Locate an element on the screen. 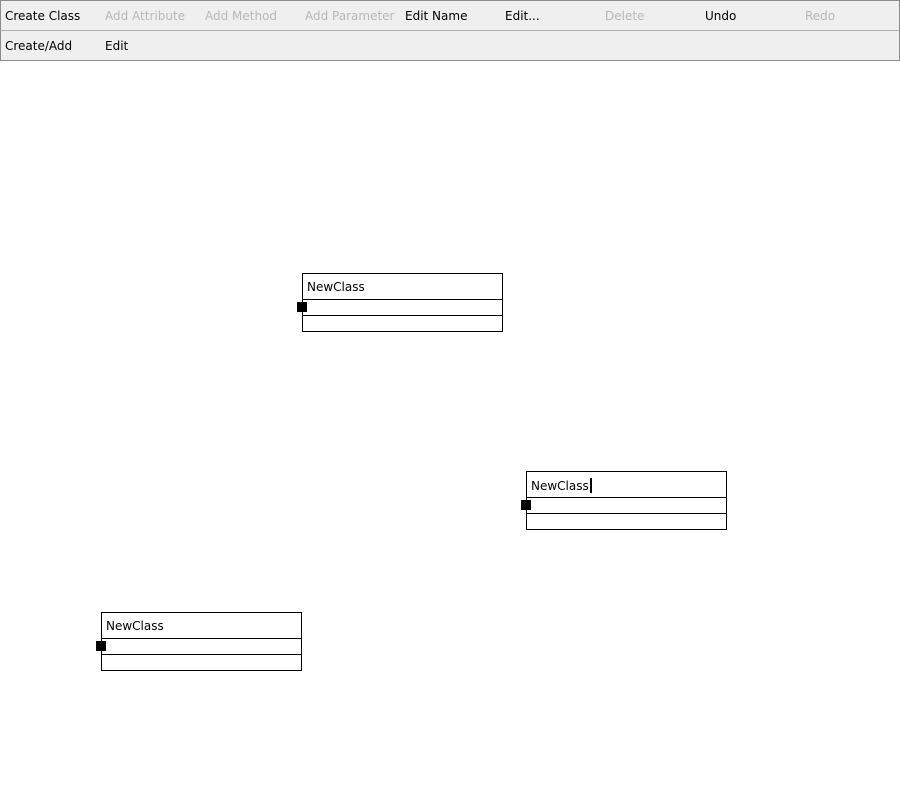  add-parameter-button: Add Parameter is located at coordinates (349, 16).